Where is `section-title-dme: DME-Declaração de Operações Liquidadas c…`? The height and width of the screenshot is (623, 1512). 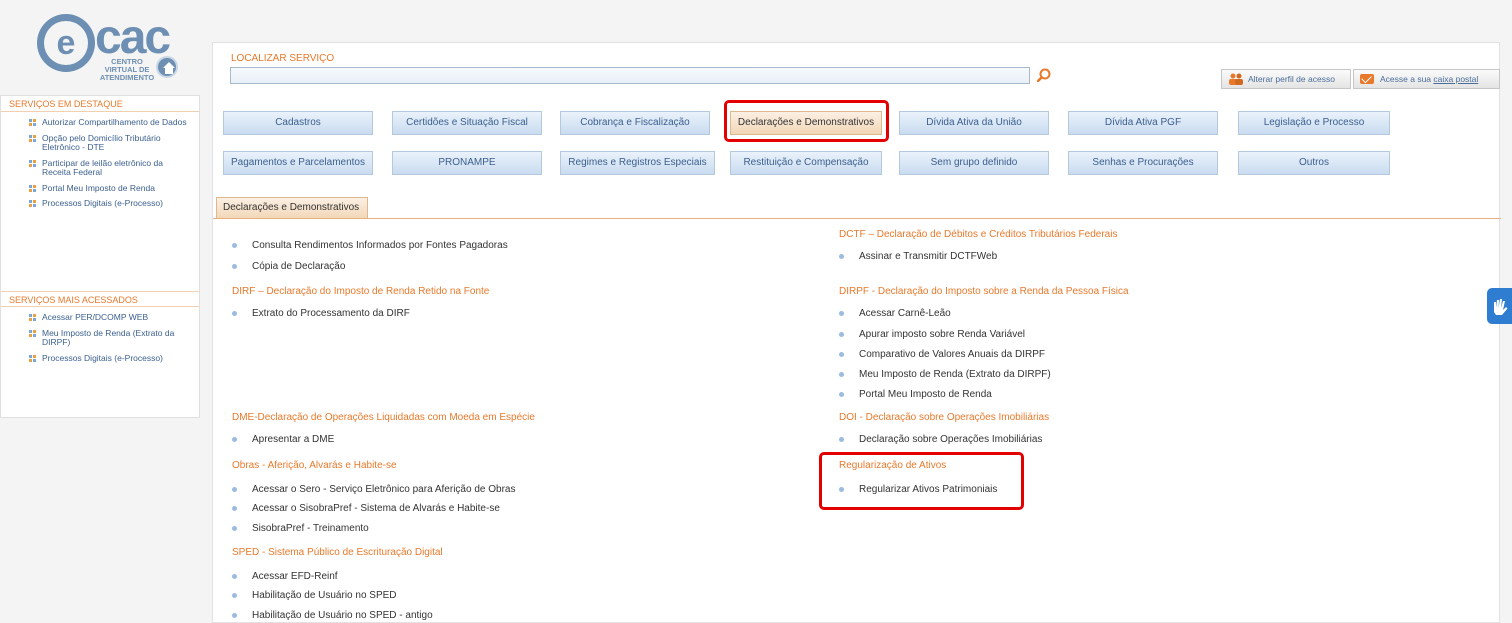 section-title-dme: DME-Declaração de Operações Liquidadas c… is located at coordinates (383, 417).